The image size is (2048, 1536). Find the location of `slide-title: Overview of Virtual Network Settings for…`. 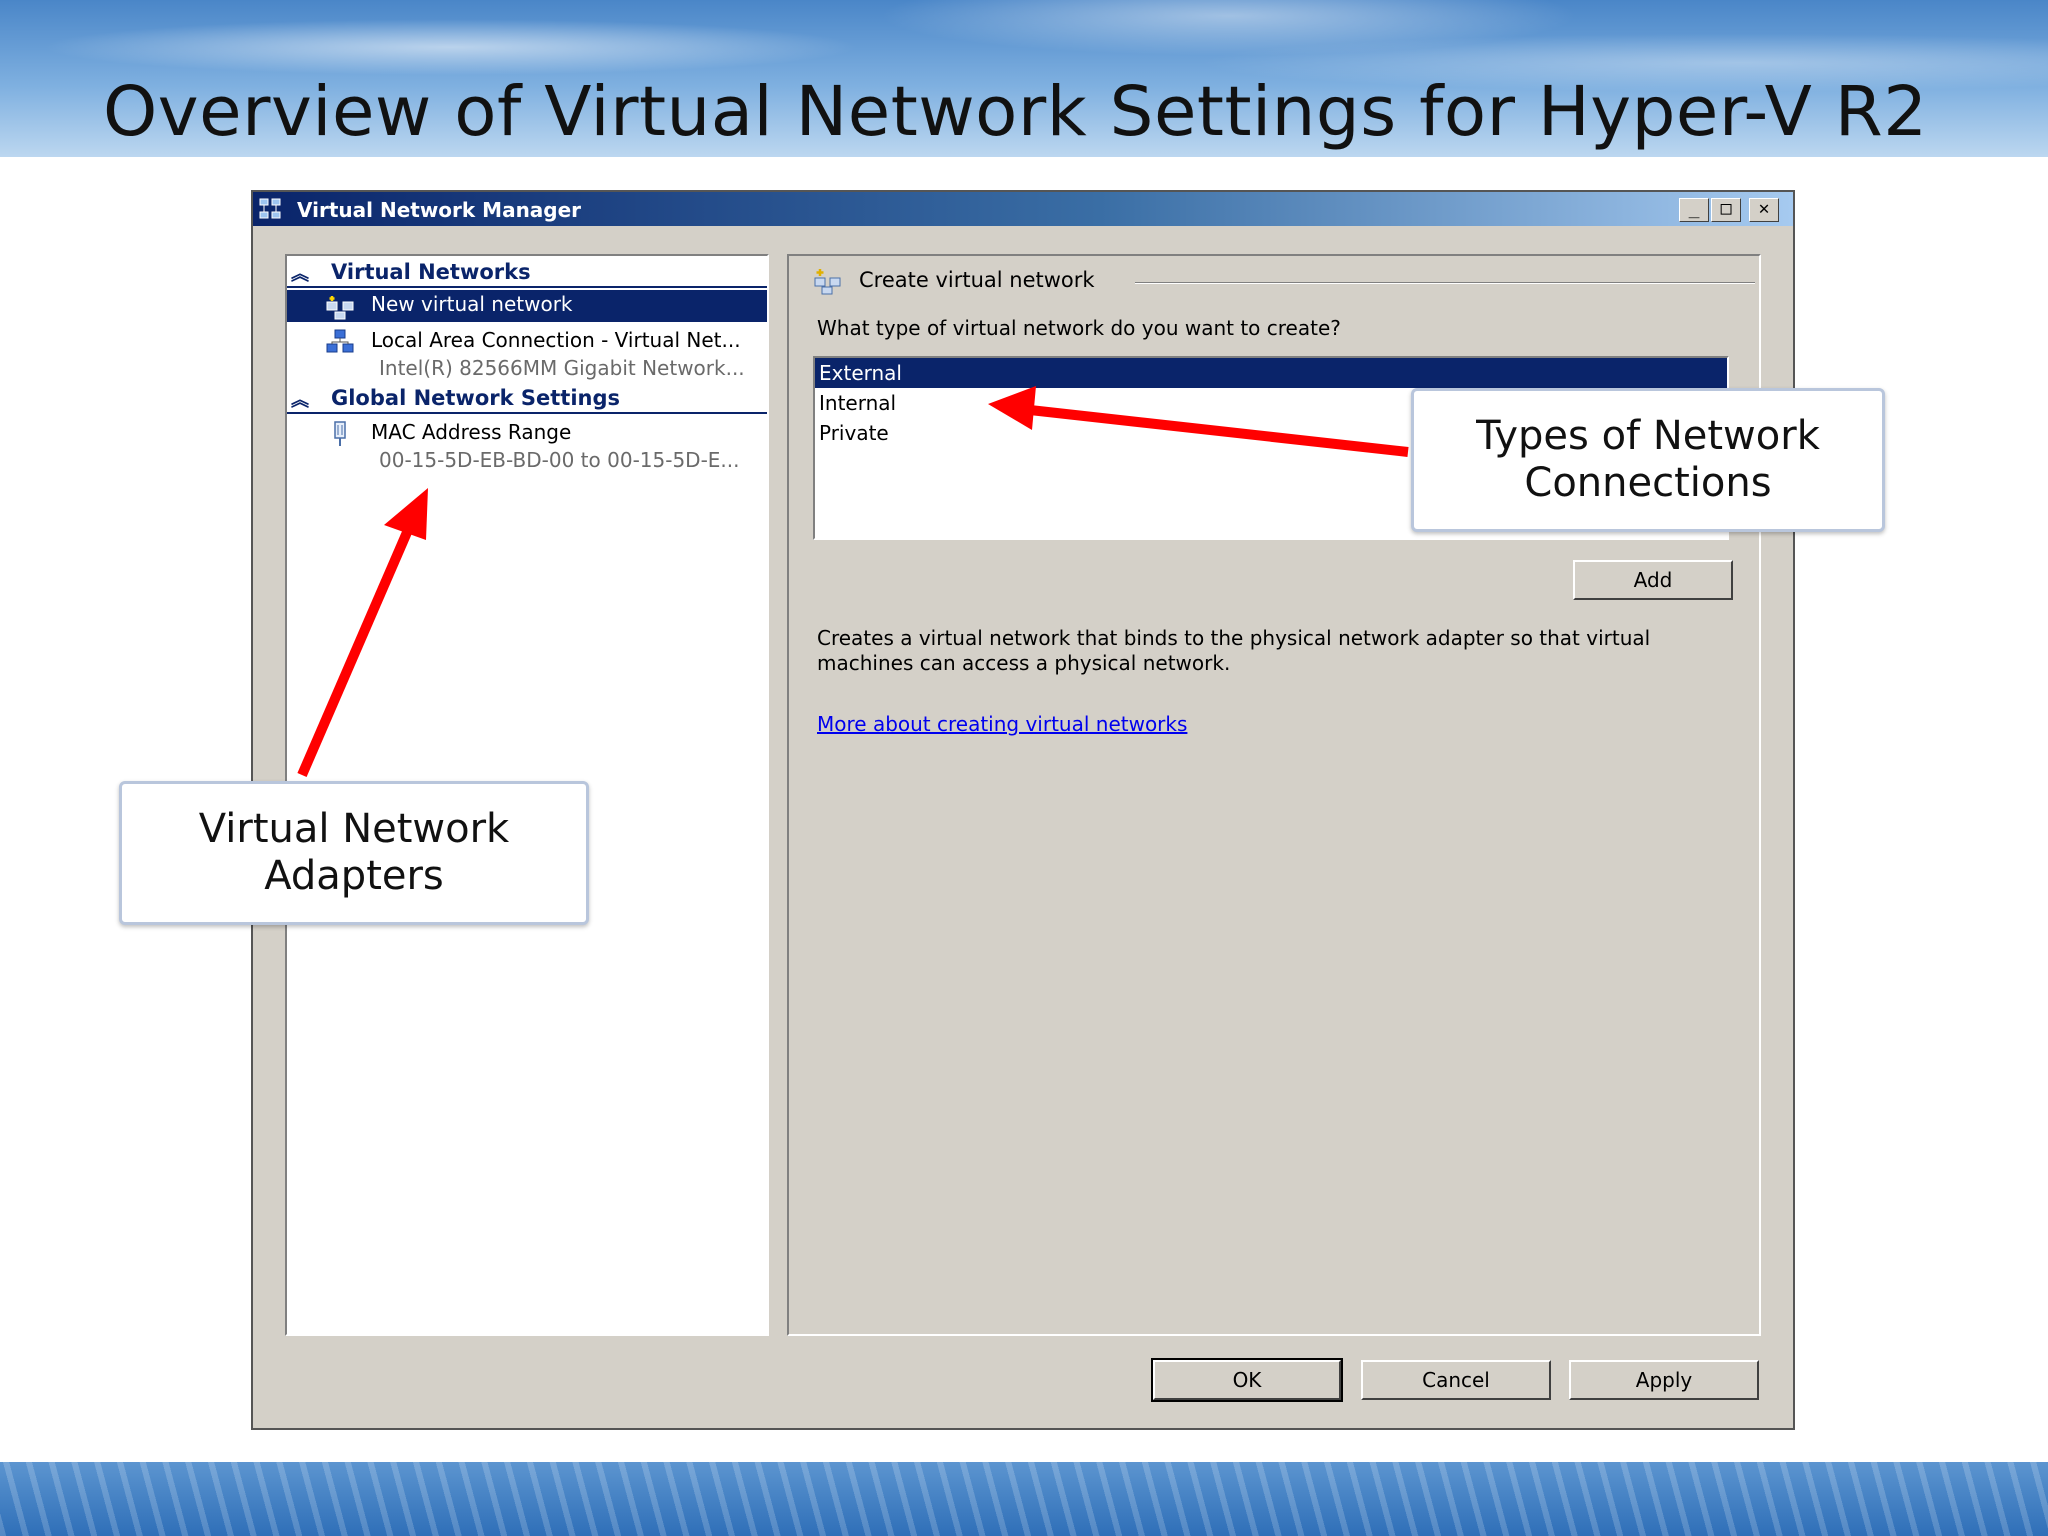

slide-title: Overview of Virtual Network Settings for… is located at coordinates (1015, 112).